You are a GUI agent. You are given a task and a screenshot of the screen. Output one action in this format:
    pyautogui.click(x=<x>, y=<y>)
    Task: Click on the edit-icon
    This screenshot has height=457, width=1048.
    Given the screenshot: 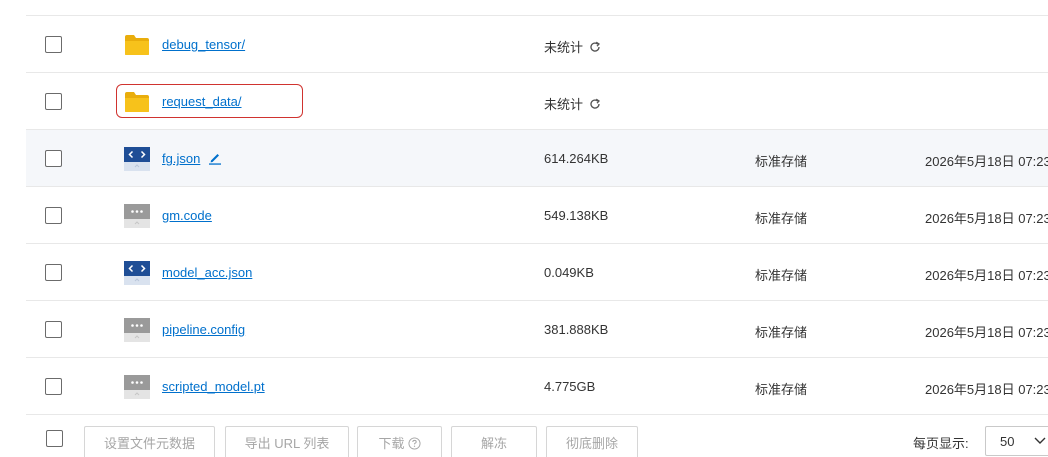 What is the action you would take?
    pyautogui.click(x=215, y=158)
    